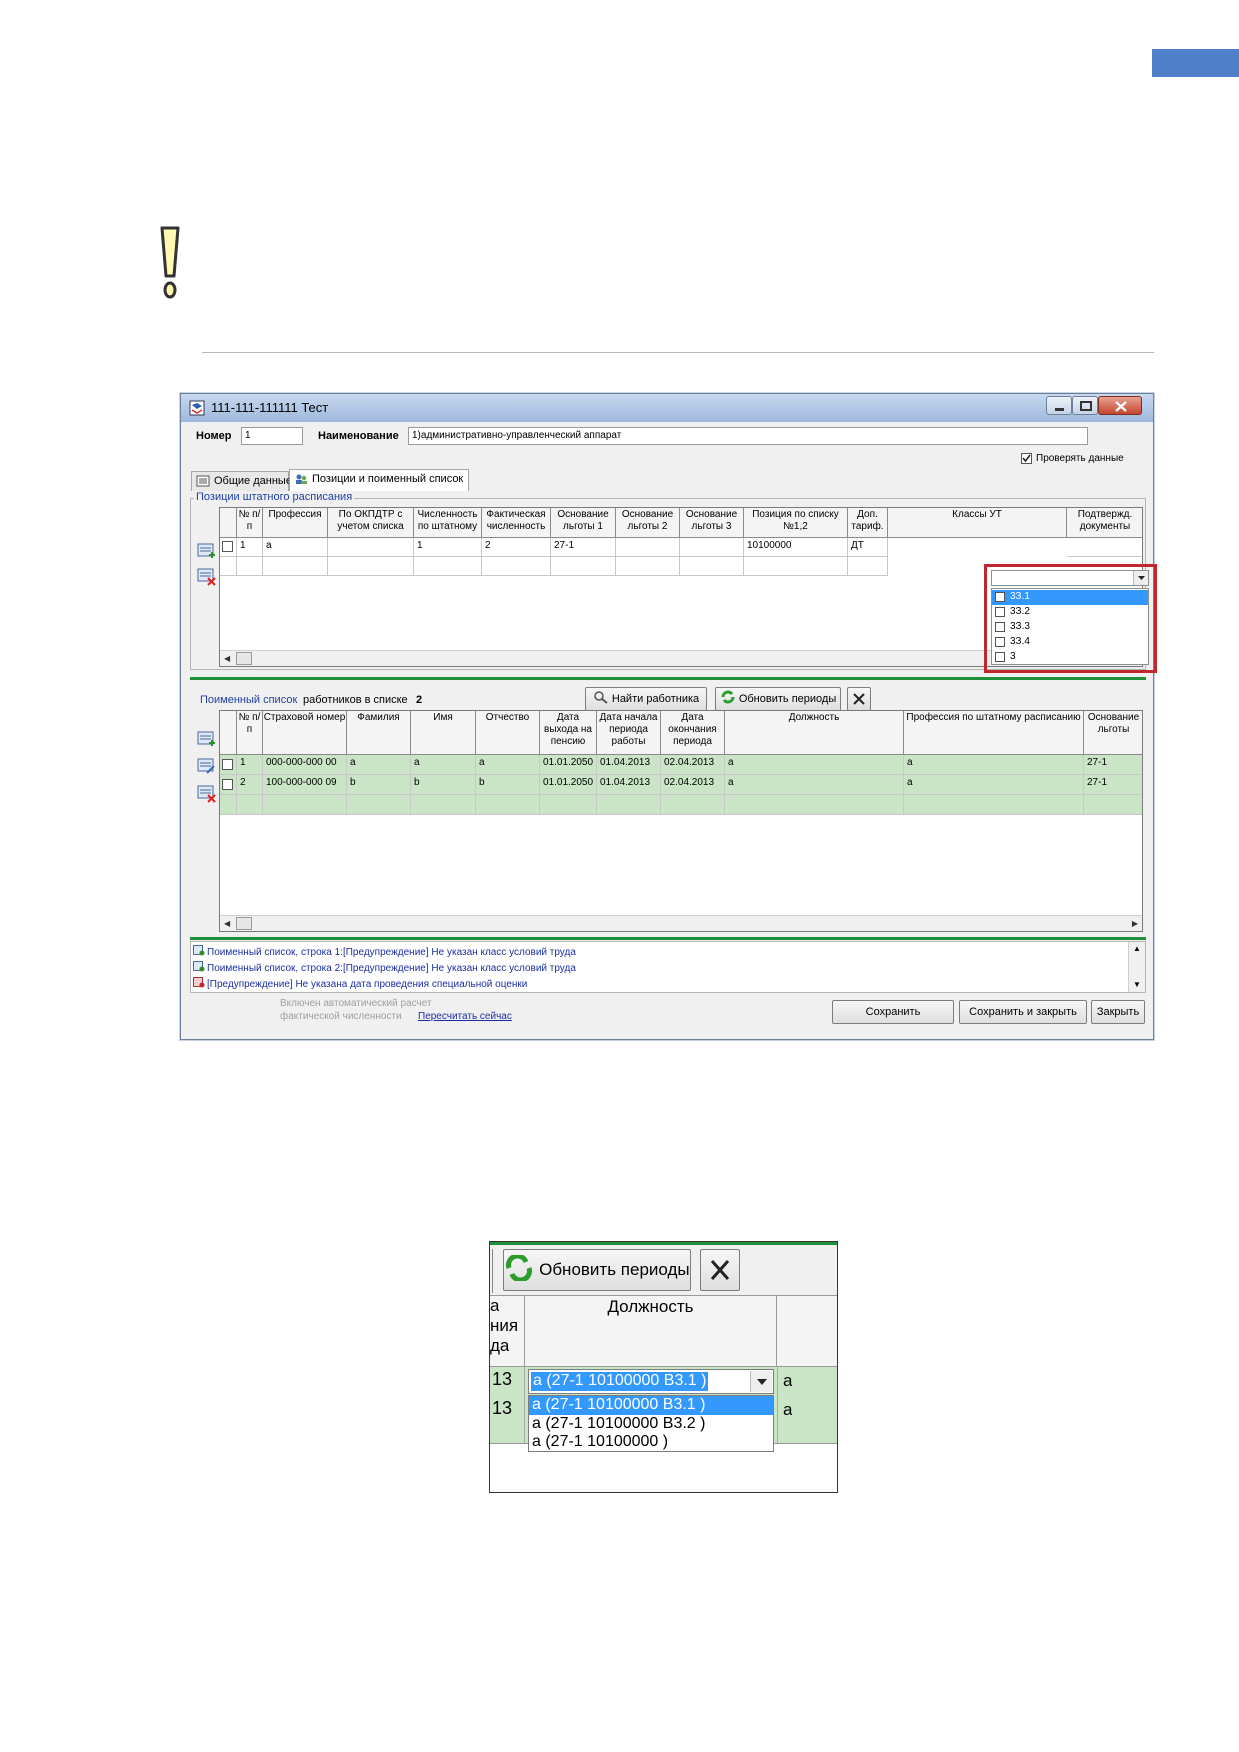  Describe the element at coordinates (206, 551) in the screenshot. I see `add-position-icon` at that location.